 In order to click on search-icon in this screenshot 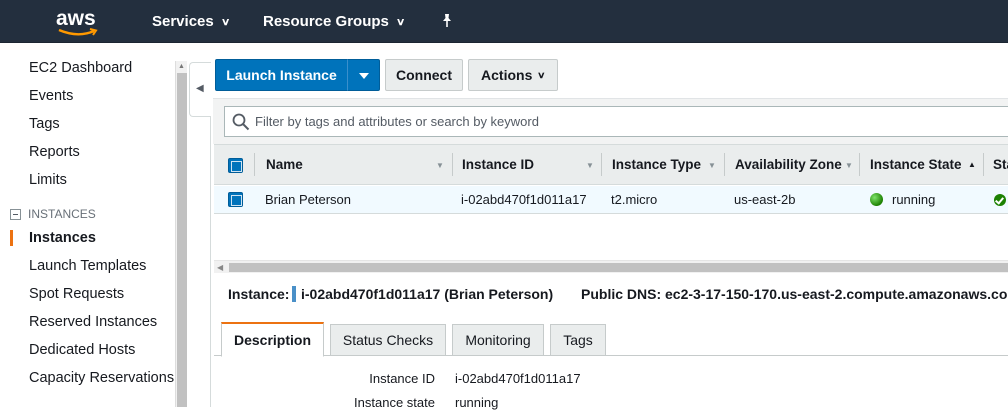, I will do `click(241, 122)`.